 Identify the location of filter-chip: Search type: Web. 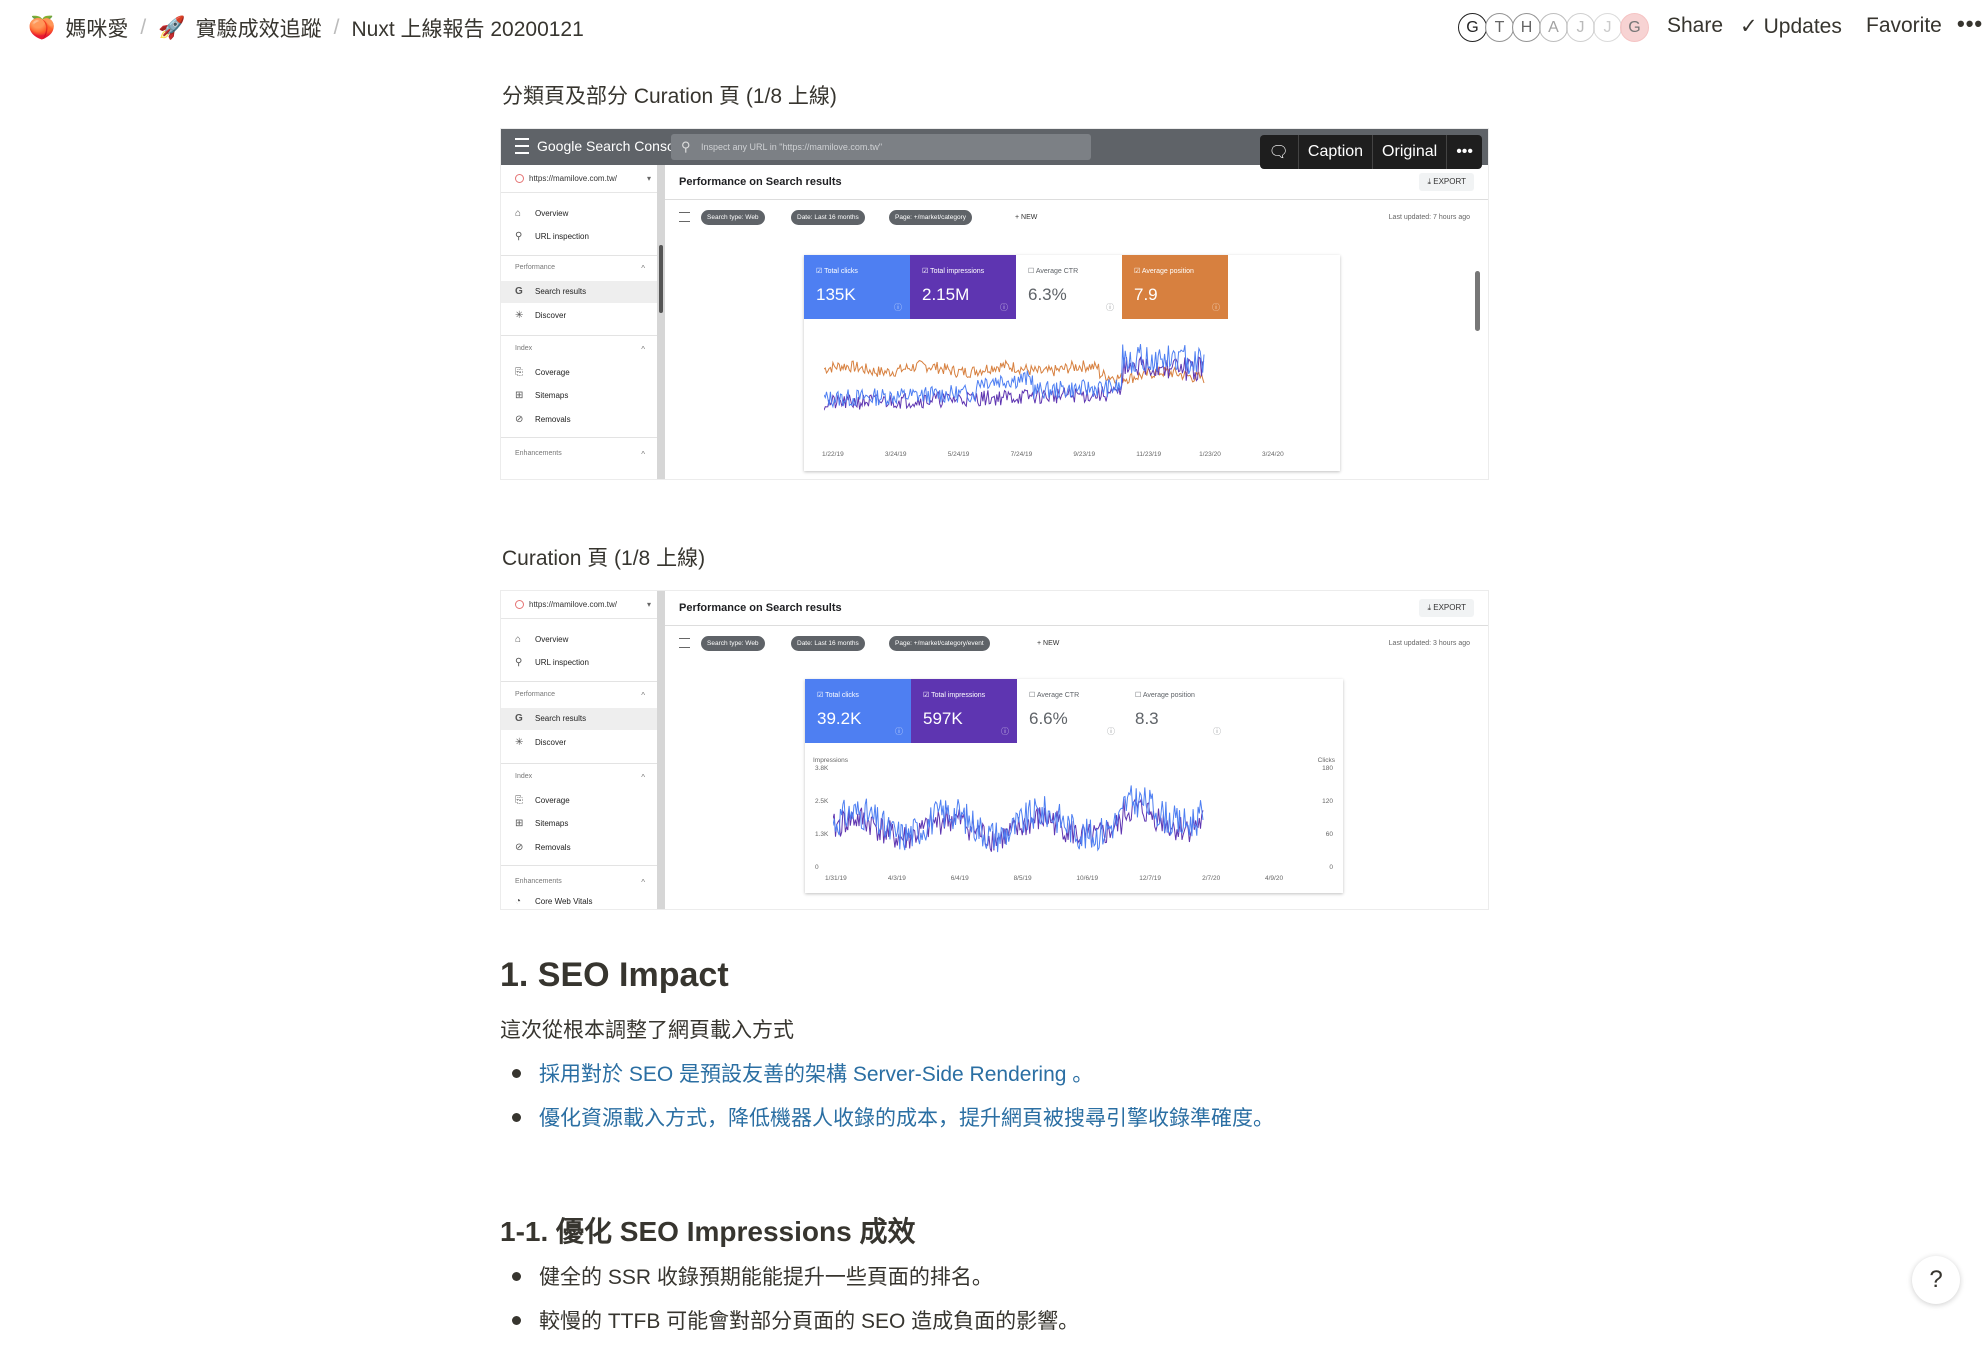
(733, 643).